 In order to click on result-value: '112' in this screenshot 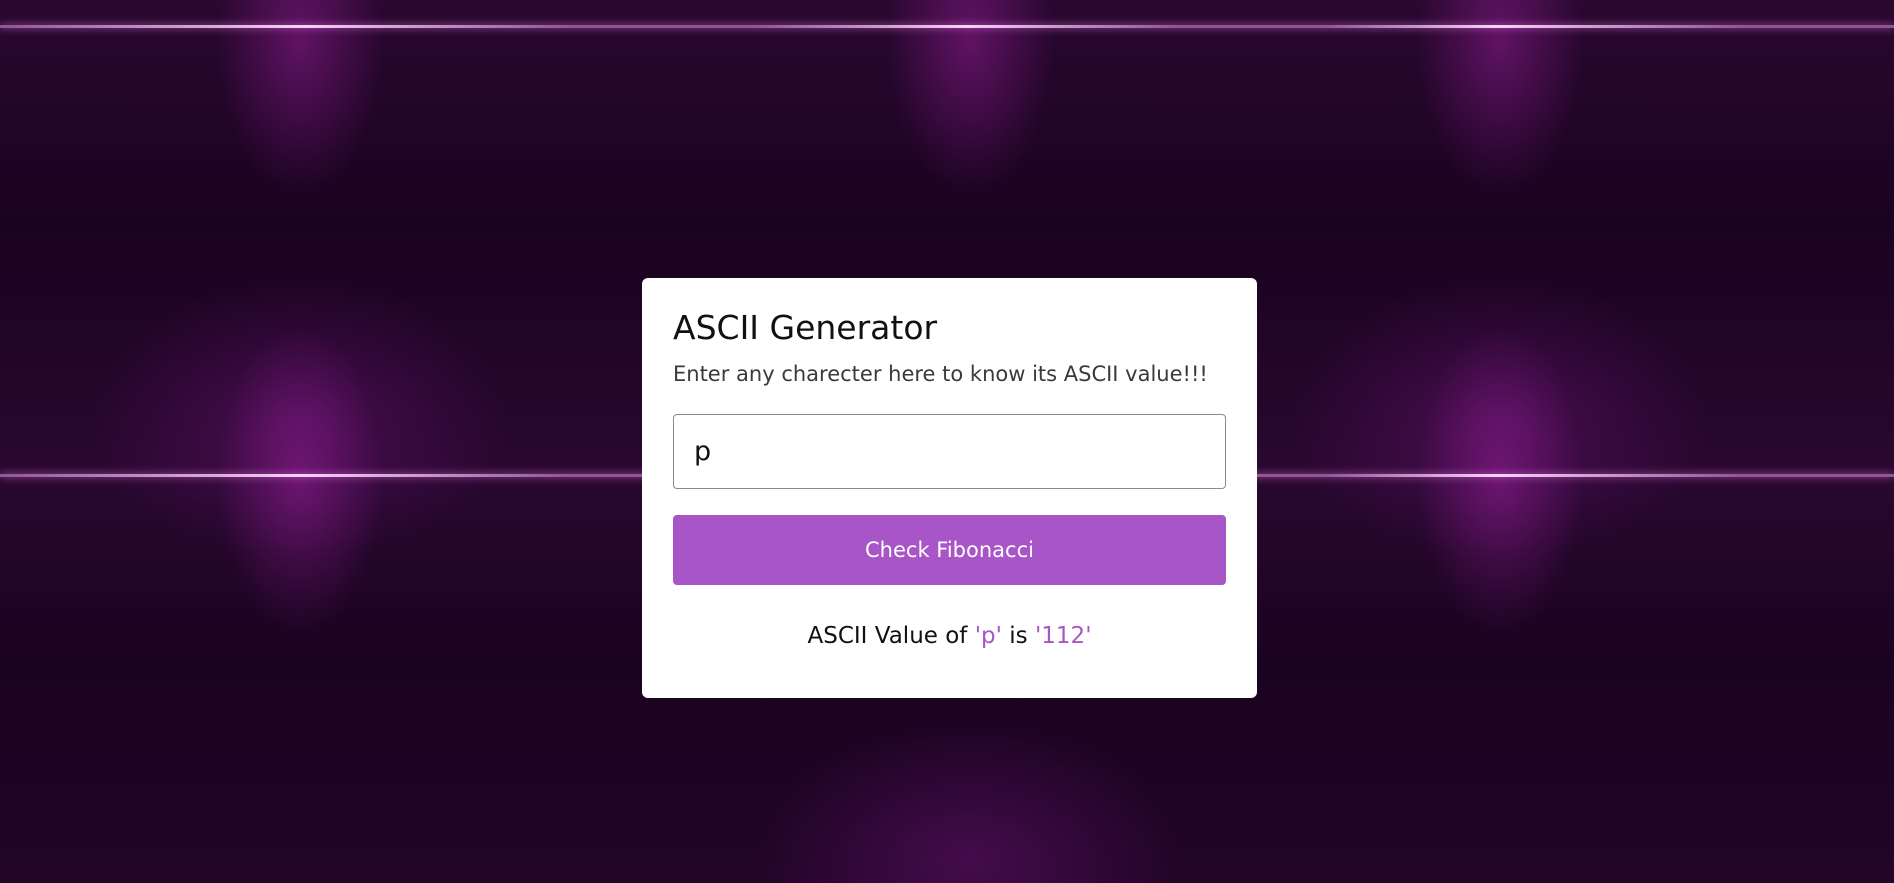, I will do `click(1063, 635)`.